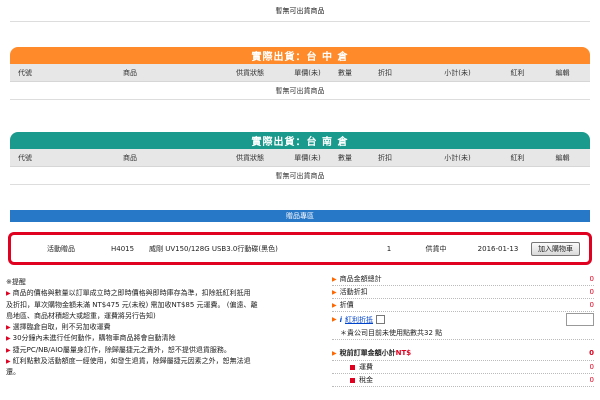  What do you see at coordinates (463, 319) in the screenshot?
I see `bonus-row: ▶ i 紅利折抵` at bounding box center [463, 319].